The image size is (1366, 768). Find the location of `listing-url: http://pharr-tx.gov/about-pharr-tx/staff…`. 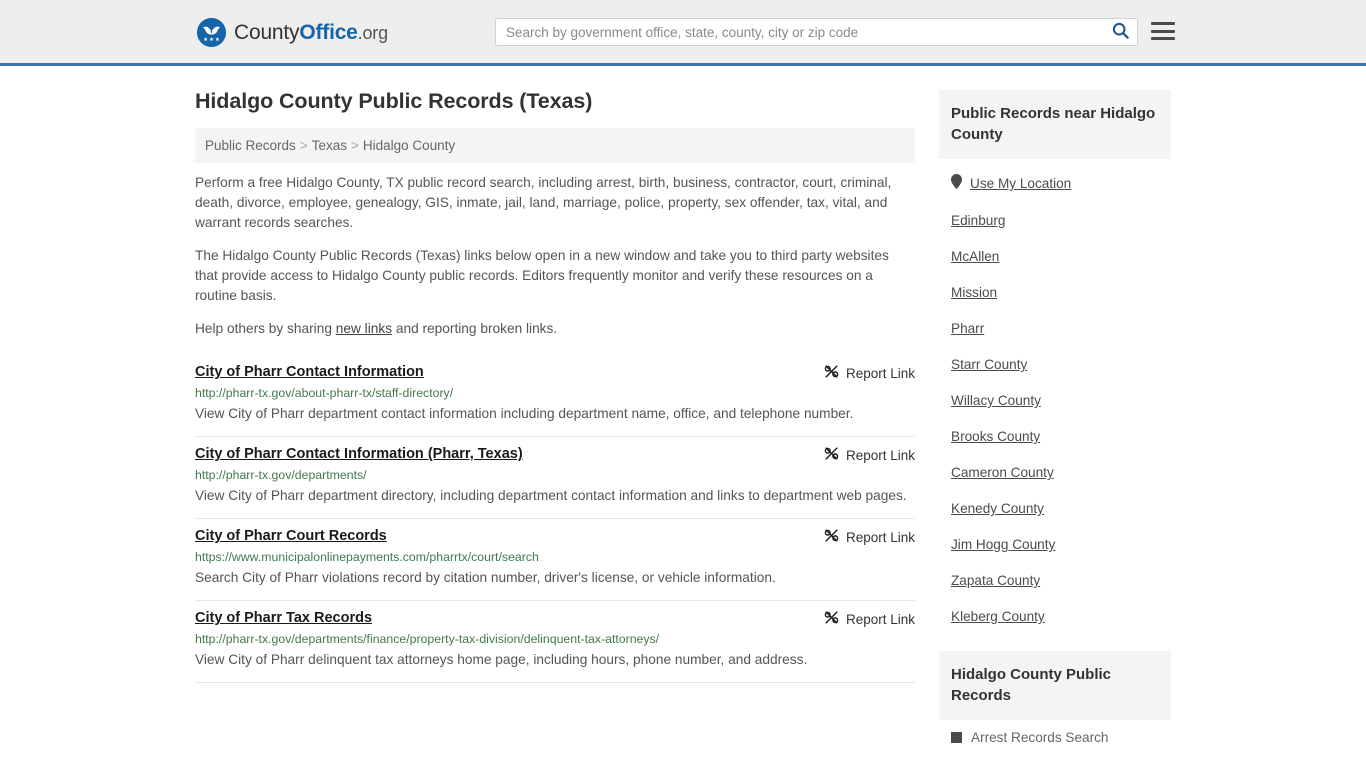

listing-url: http://pharr-tx.gov/about-pharr-tx/staff… is located at coordinates (324, 393).